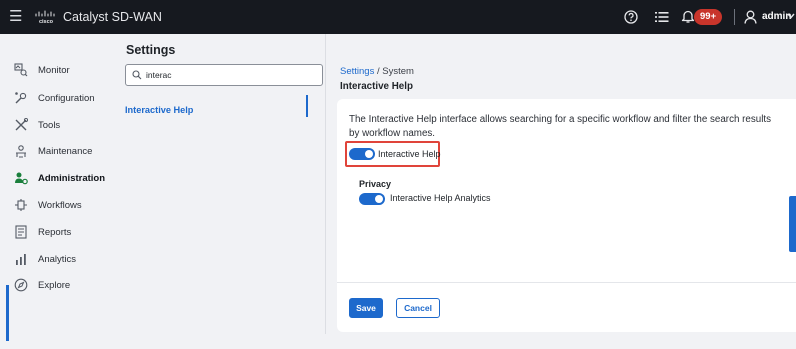 Image resolution: width=796 pixels, height=349 pixels. Describe the element at coordinates (21, 70) in the screenshot. I see `monitor-icon` at that location.